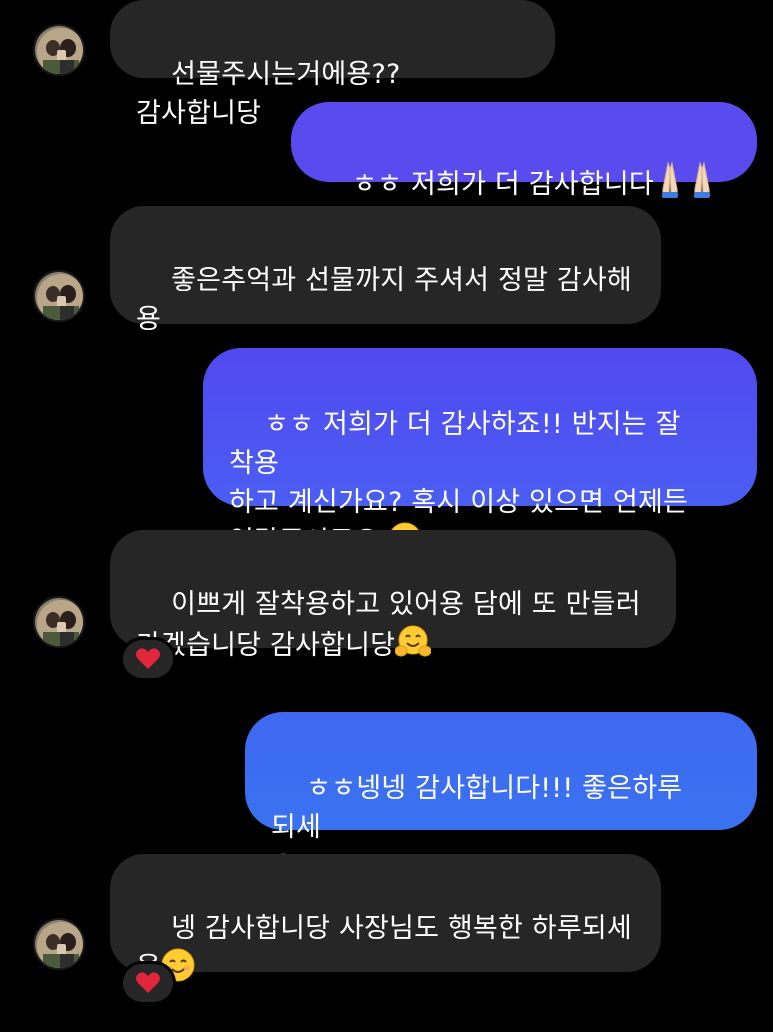 The image size is (773, 1032). I want to click on message-bubble-incoming: 좋은추억과 선물까지 주셔서 정말 감사해 용, so click(385, 270).